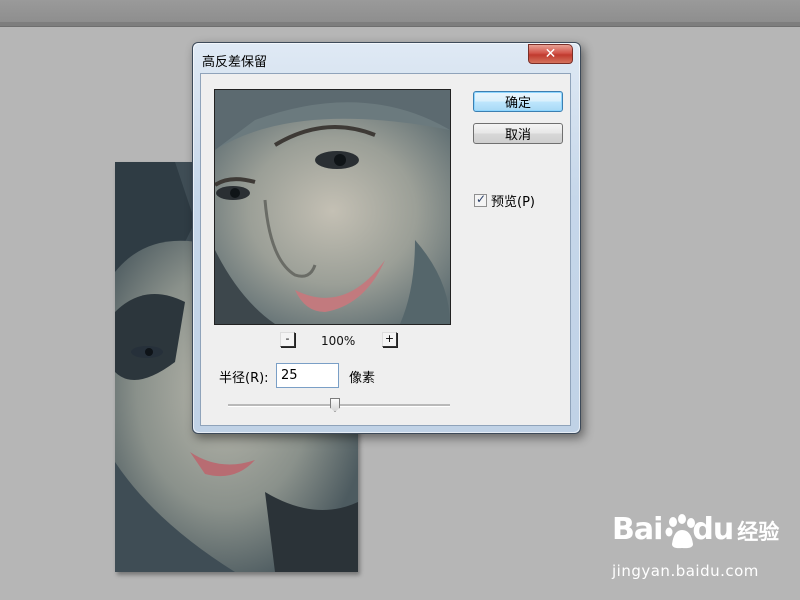 The image size is (800, 600). What do you see at coordinates (244, 378) in the screenshot?
I see `radius-label: 半径(R):` at bounding box center [244, 378].